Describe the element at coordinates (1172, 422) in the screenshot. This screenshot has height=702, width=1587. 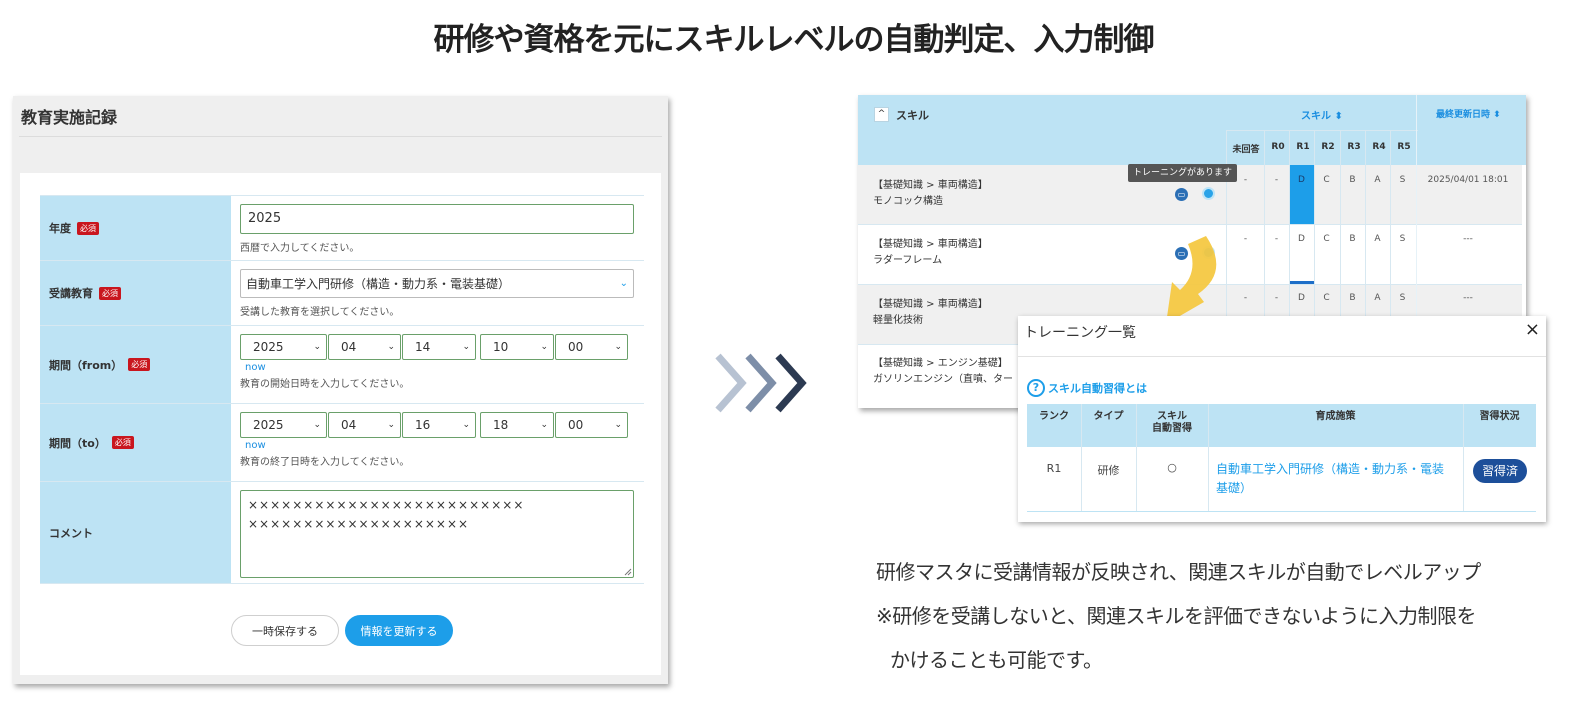
I see `column-header: スキル 自動習得` at that location.